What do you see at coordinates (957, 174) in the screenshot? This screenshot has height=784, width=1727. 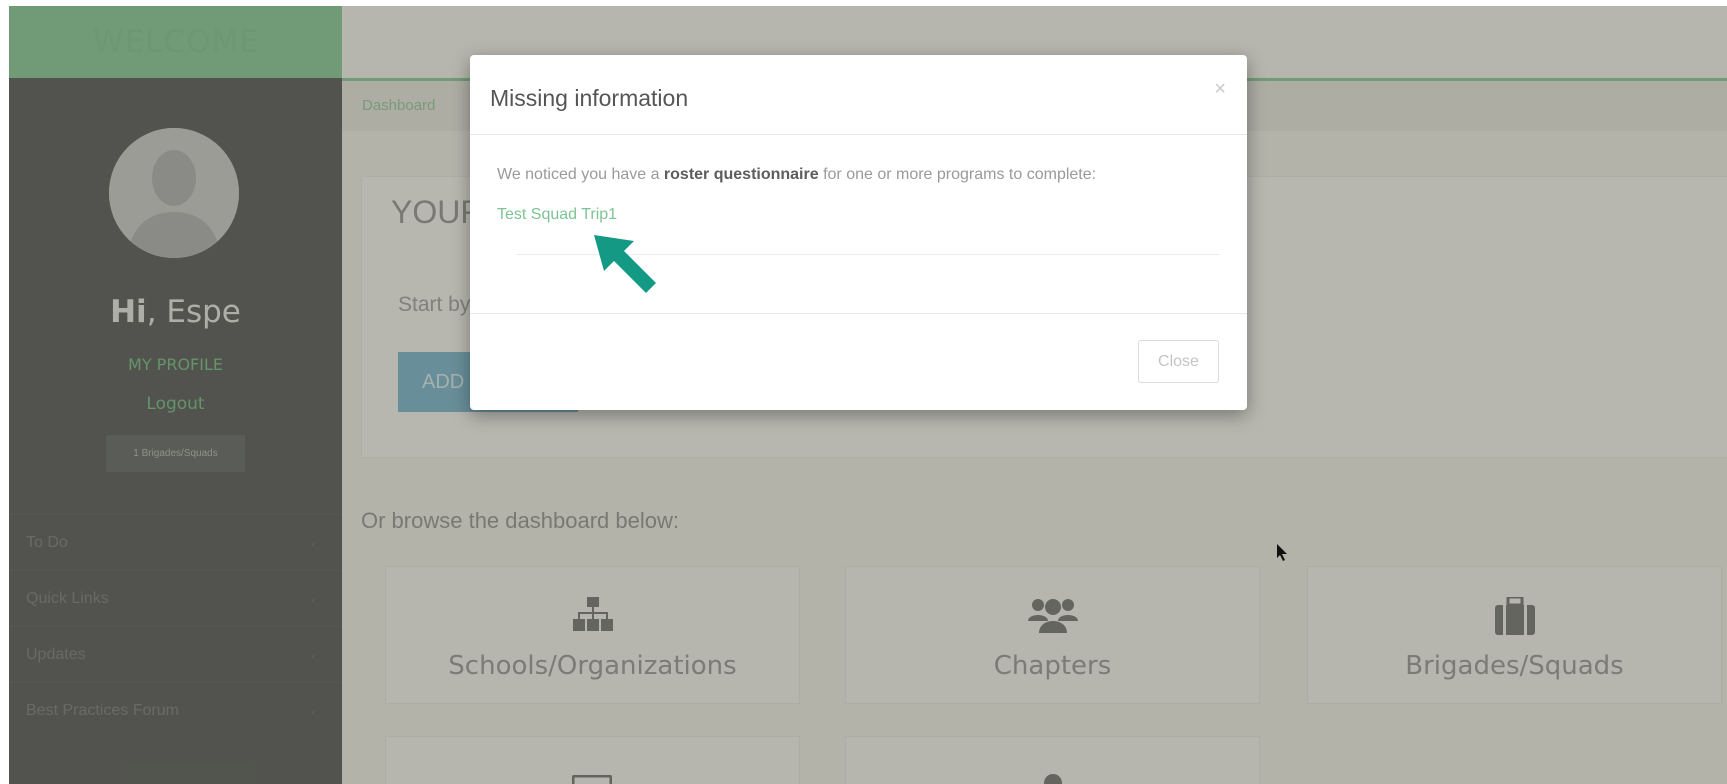 I see `message-part: for one or more programs to complete:` at bounding box center [957, 174].